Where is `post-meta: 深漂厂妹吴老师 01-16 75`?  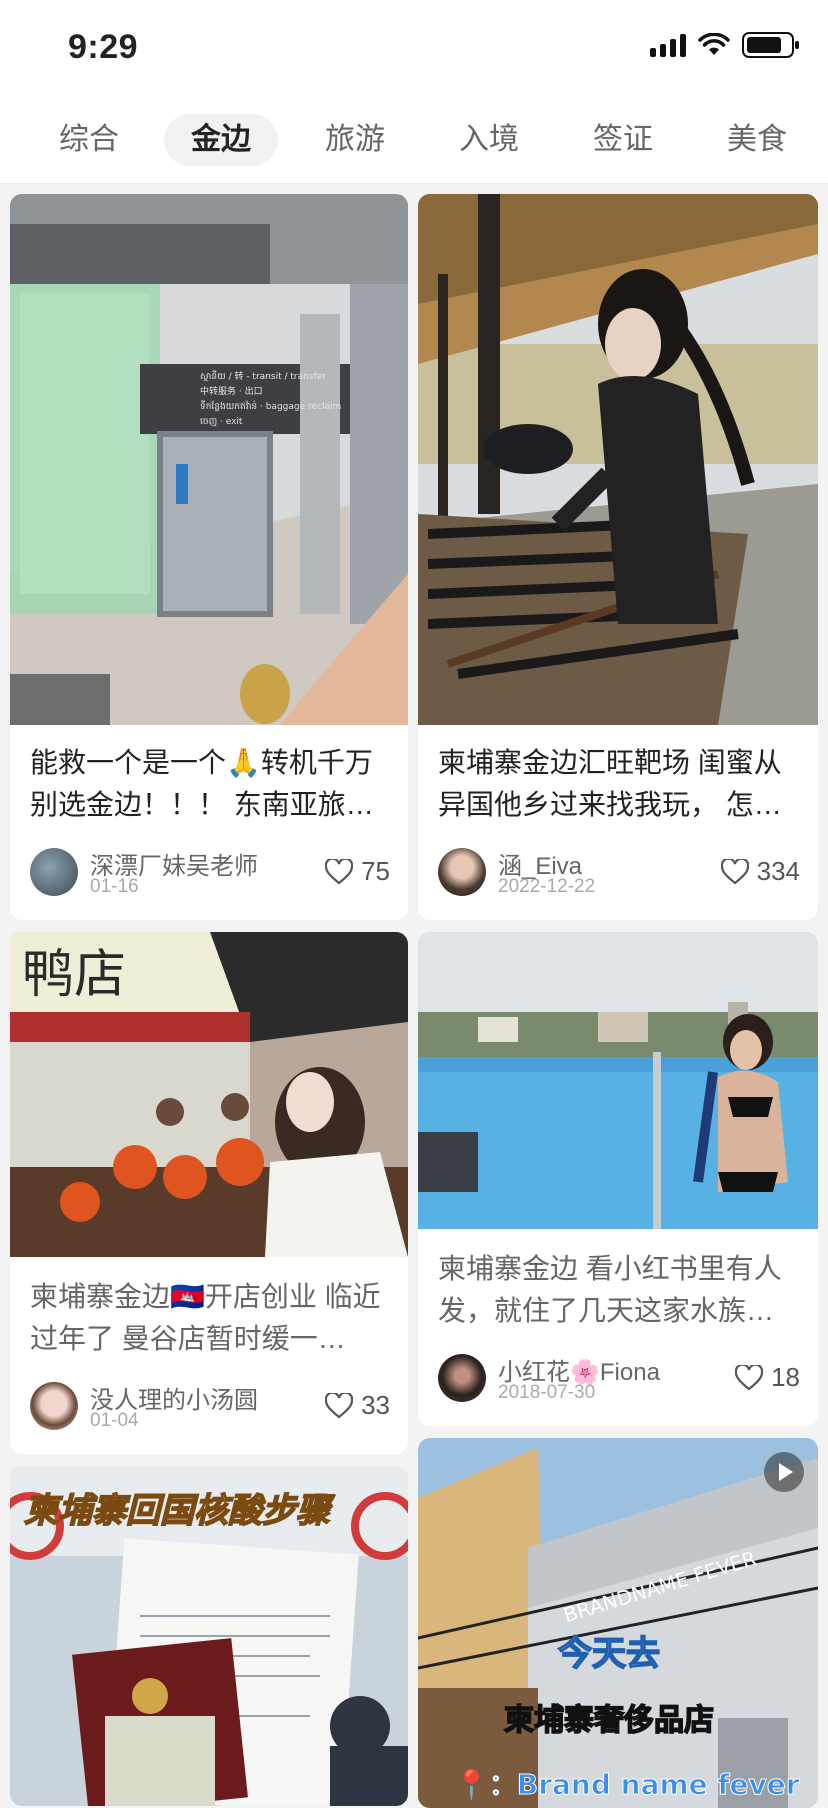 post-meta: 深漂厂妹吴老师 01-16 75 is located at coordinates (210, 872).